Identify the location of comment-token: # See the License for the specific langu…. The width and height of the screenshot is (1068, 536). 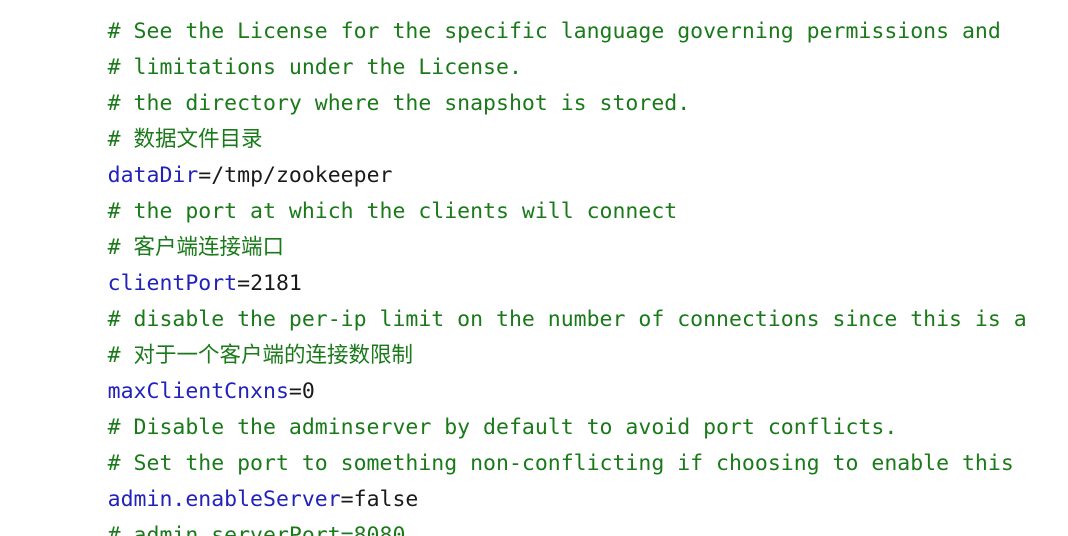
(554, 31).